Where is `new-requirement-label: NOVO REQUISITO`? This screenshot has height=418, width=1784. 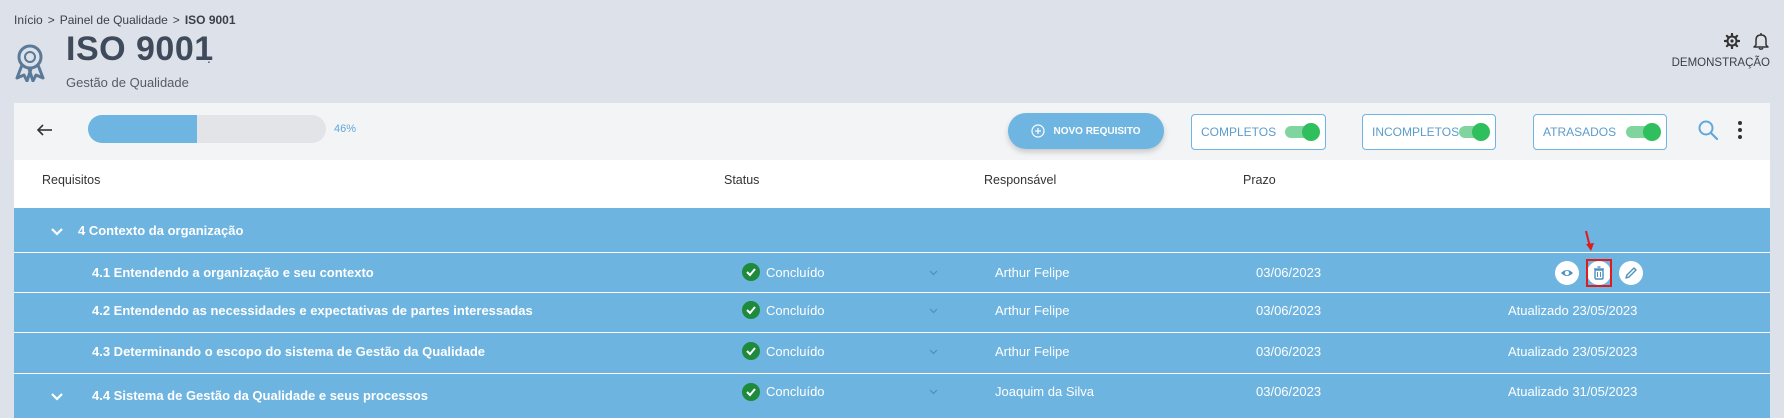
new-requirement-label: NOVO REQUISITO is located at coordinates (1097, 131).